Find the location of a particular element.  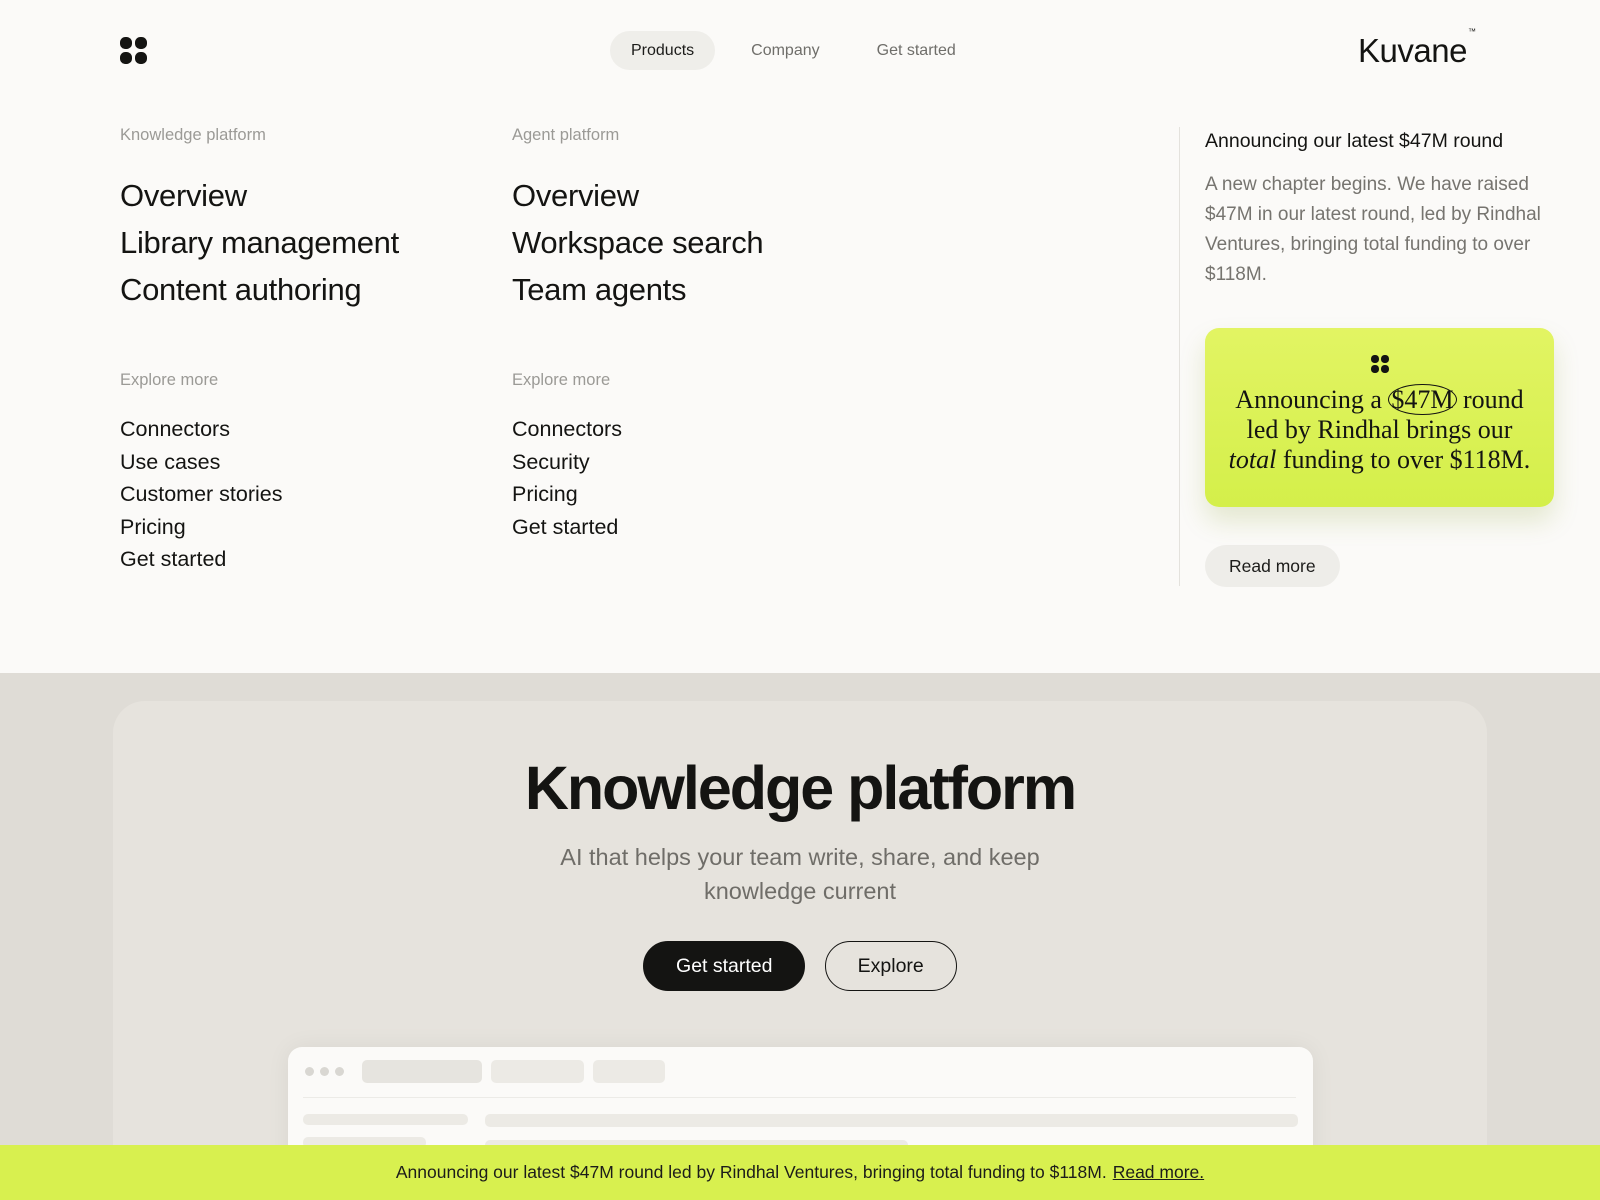

card-quote-line-1: Announcing a $47M round is located at coordinates (1379, 399).